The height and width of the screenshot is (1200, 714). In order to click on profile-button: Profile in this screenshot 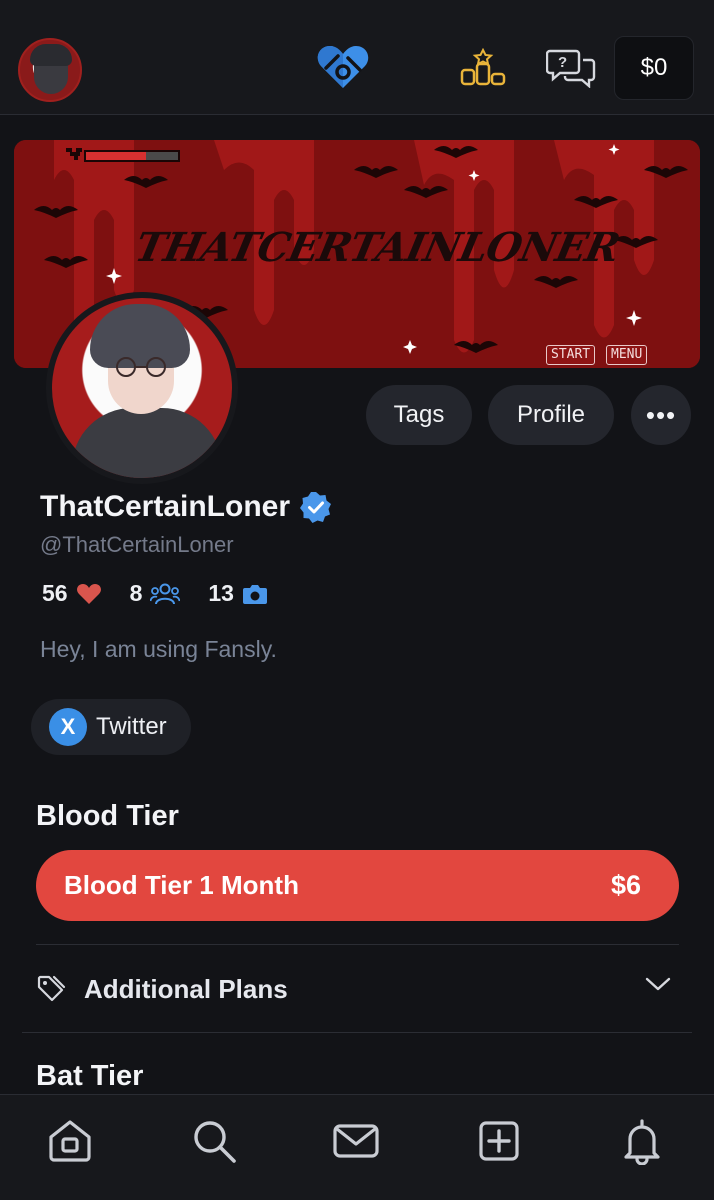, I will do `click(551, 415)`.